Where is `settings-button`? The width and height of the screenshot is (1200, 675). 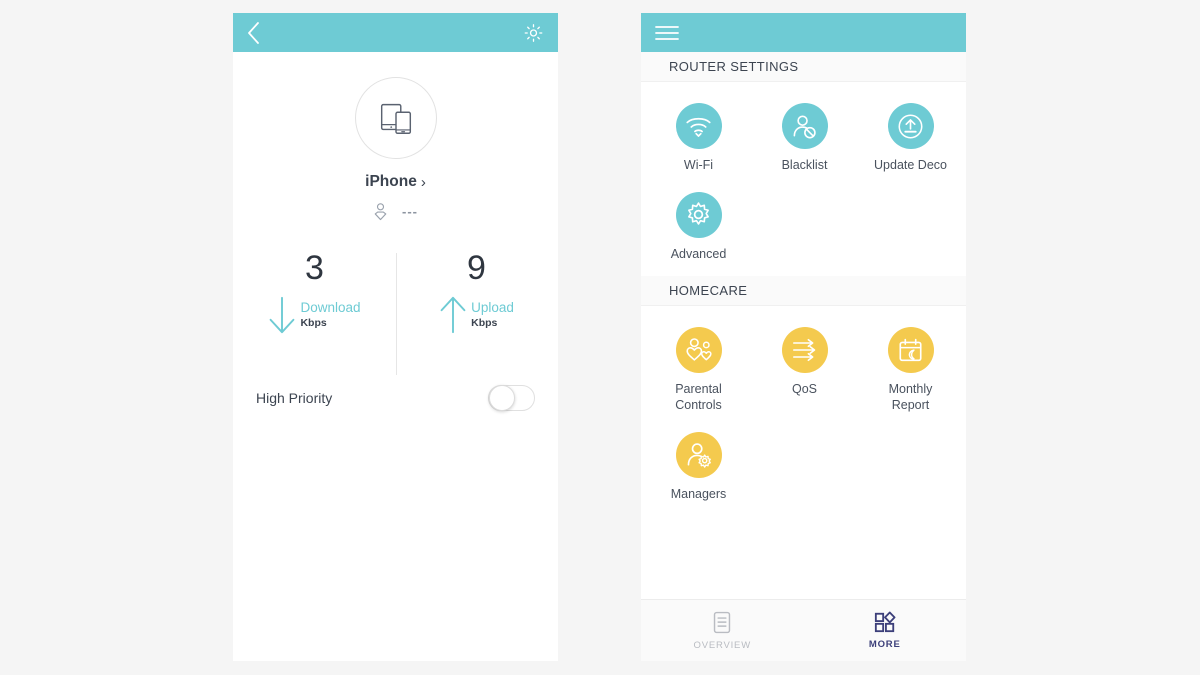
settings-button is located at coordinates (533, 32).